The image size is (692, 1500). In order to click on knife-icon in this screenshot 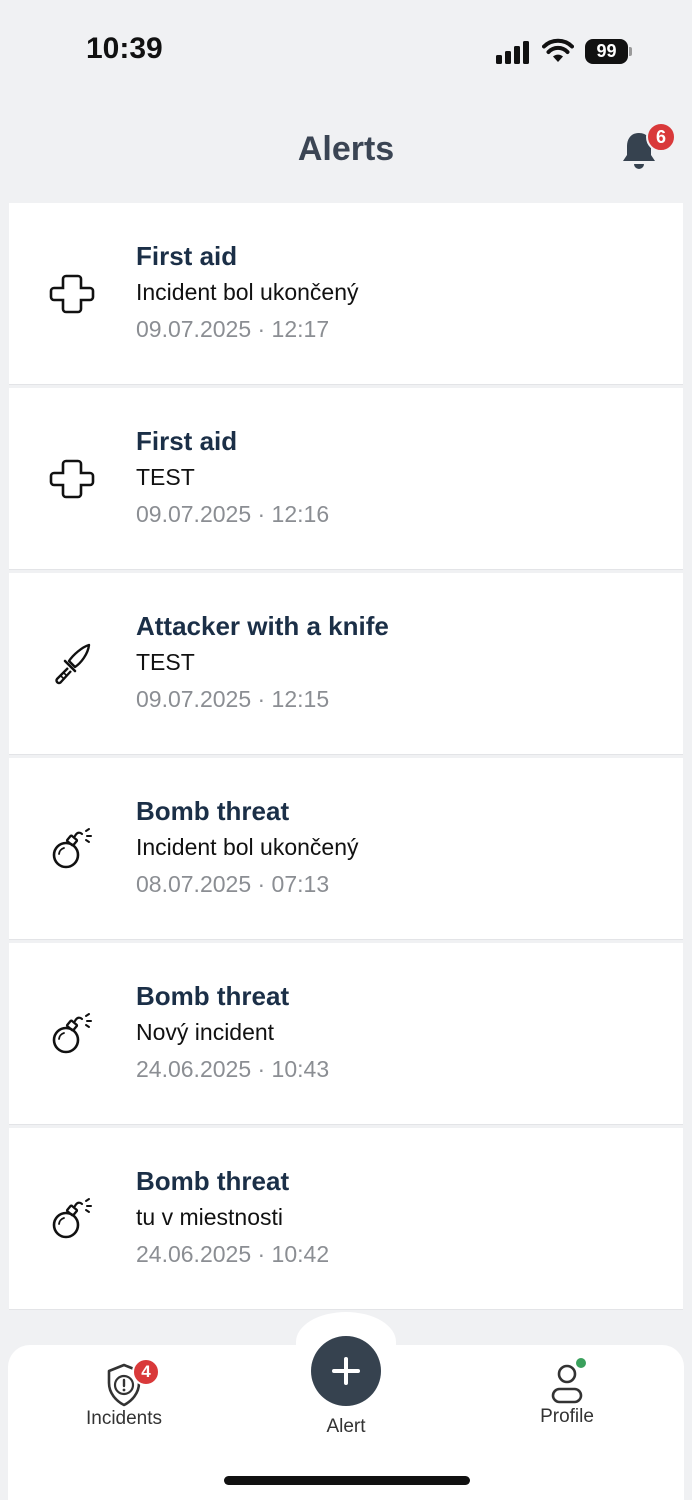, I will do `click(73, 664)`.